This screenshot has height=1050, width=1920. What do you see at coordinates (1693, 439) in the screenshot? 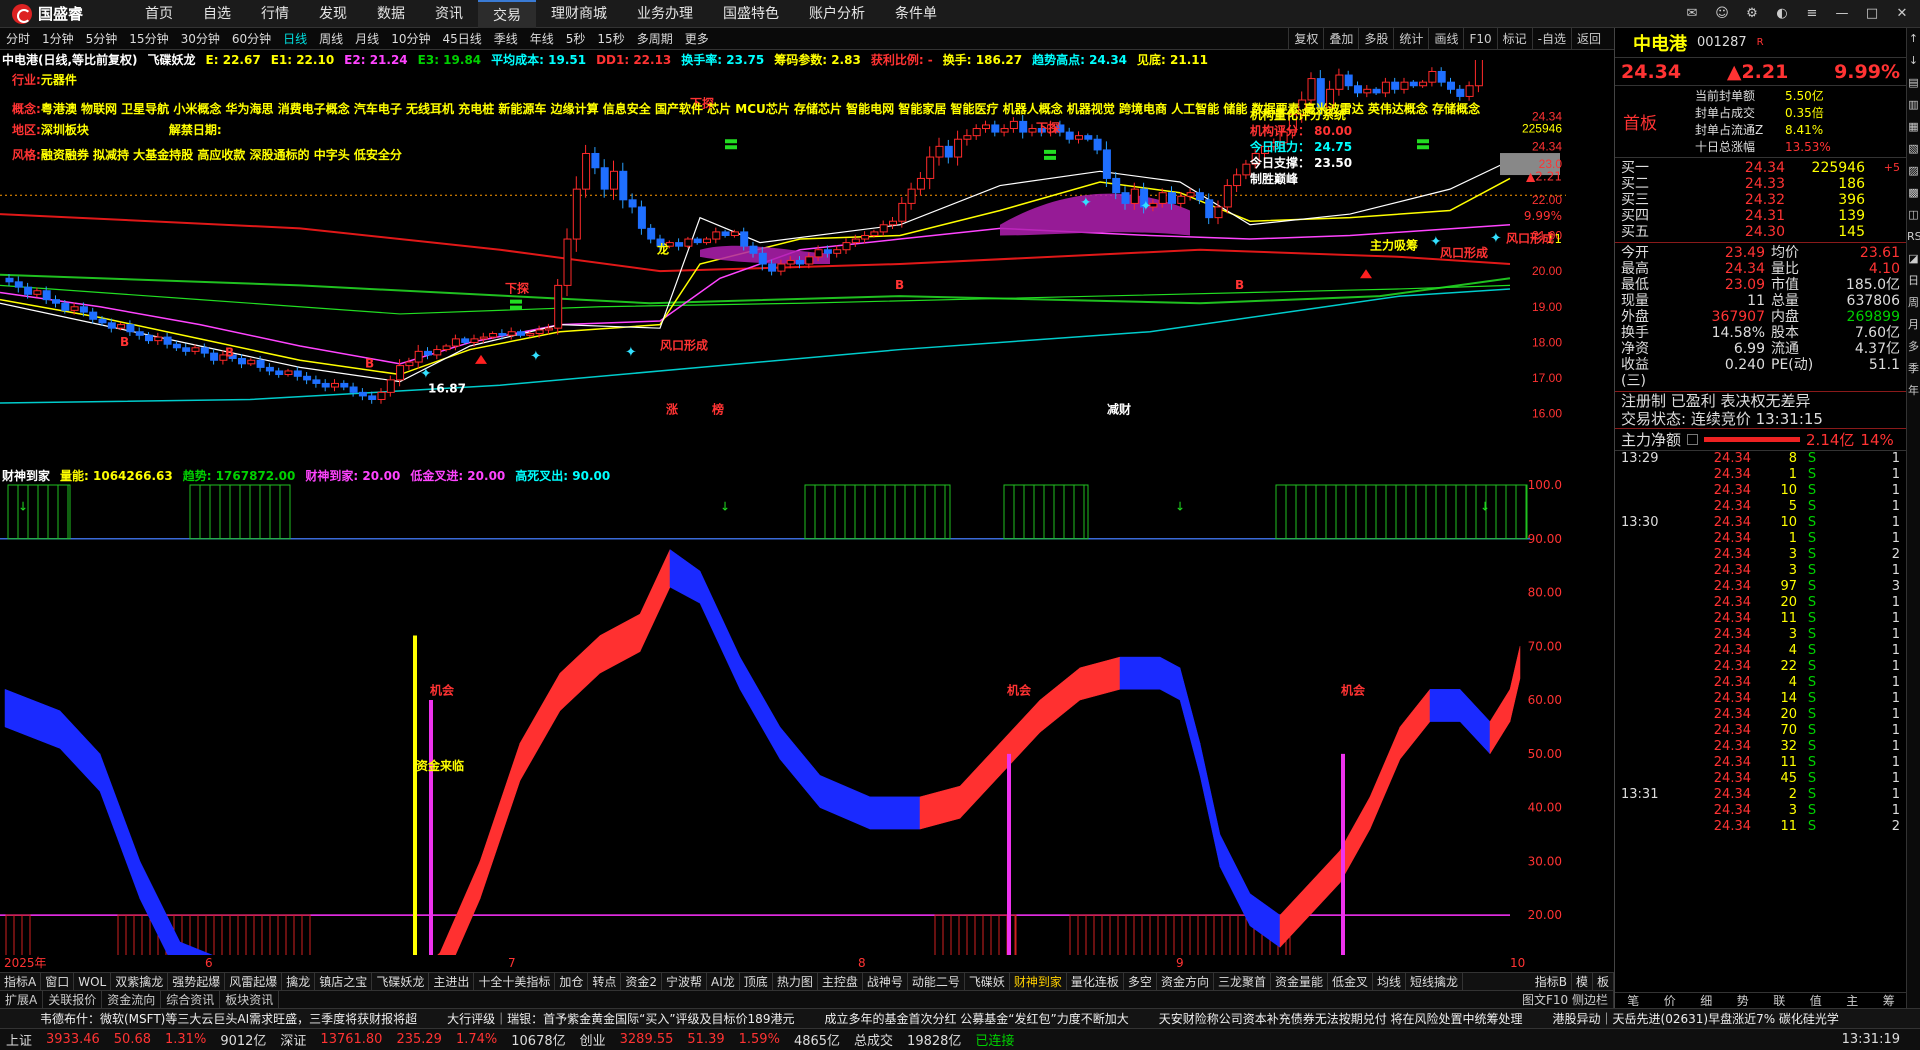
I see `net-toggle-icon` at bounding box center [1693, 439].